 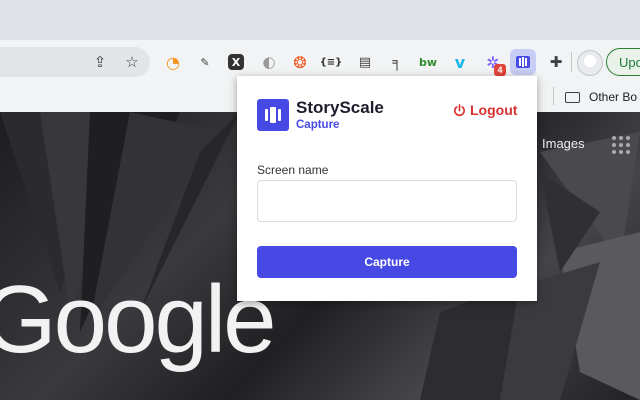 What do you see at coordinates (236, 62) in the screenshot?
I see `x-icon: X` at bounding box center [236, 62].